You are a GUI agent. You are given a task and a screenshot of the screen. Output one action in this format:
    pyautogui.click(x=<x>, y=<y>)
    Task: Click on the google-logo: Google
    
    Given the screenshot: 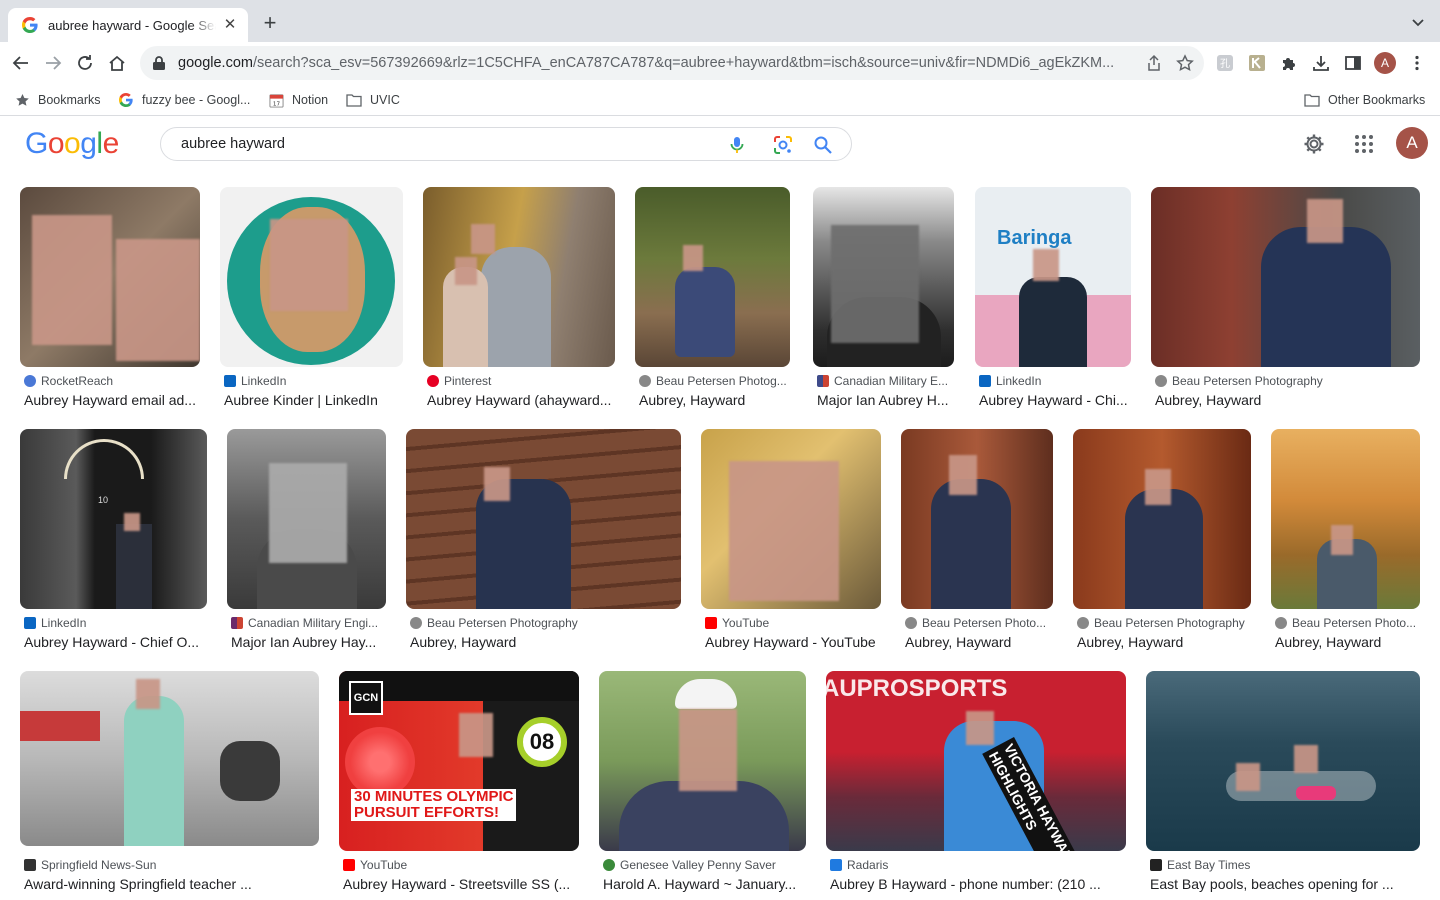 What is the action you would take?
    pyautogui.click(x=72, y=144)
    